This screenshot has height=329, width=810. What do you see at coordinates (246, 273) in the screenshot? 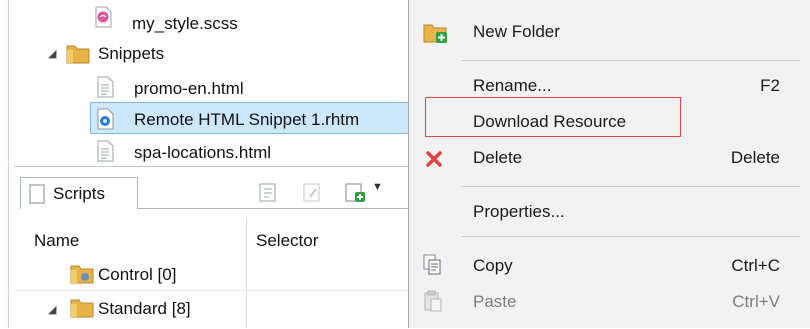
I see `column-divider` at bounding box center [246, 273].